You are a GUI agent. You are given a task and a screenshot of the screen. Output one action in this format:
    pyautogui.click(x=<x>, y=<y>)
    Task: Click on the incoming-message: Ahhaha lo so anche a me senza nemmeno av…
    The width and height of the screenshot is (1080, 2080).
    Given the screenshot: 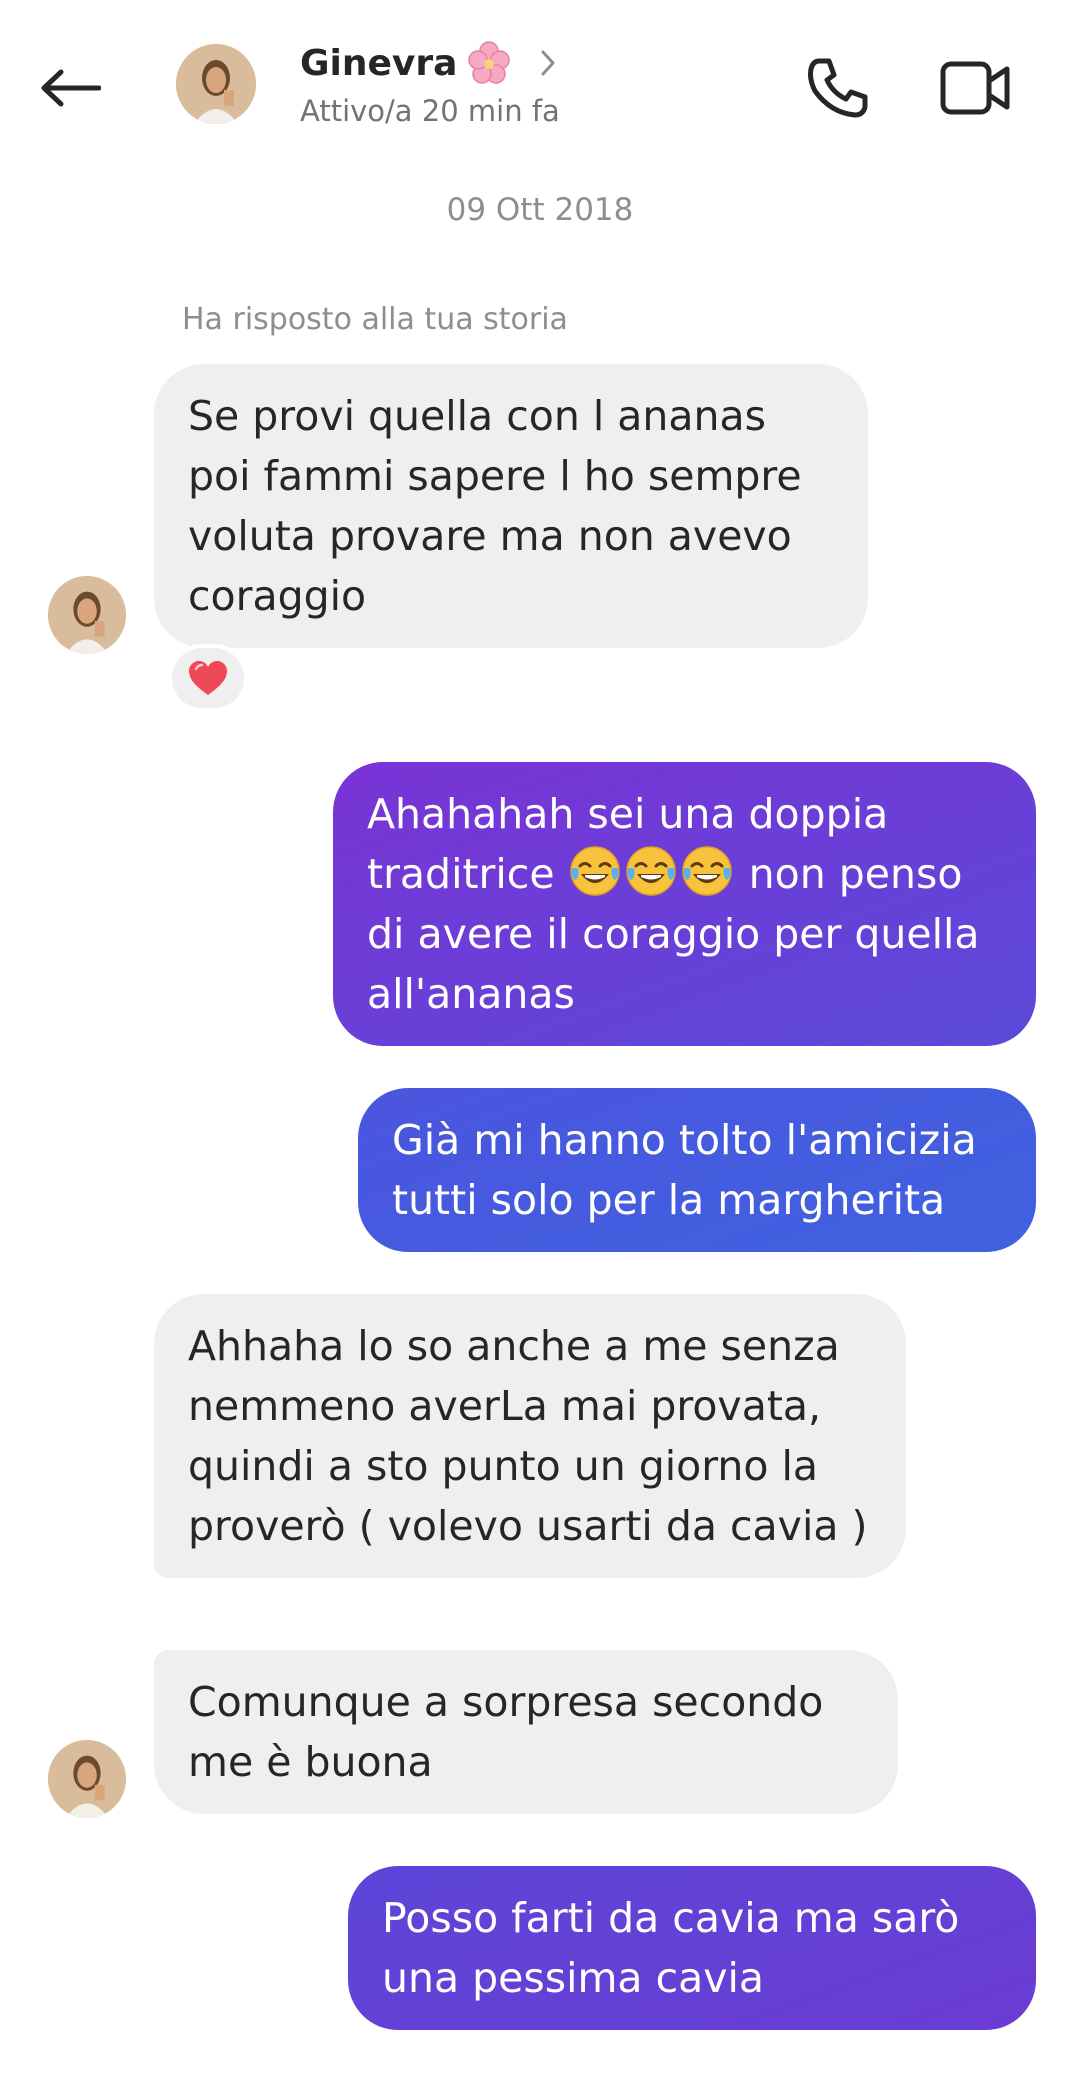 What is the action you would take?
    pyautogui.click(x=530, y=1436)
    